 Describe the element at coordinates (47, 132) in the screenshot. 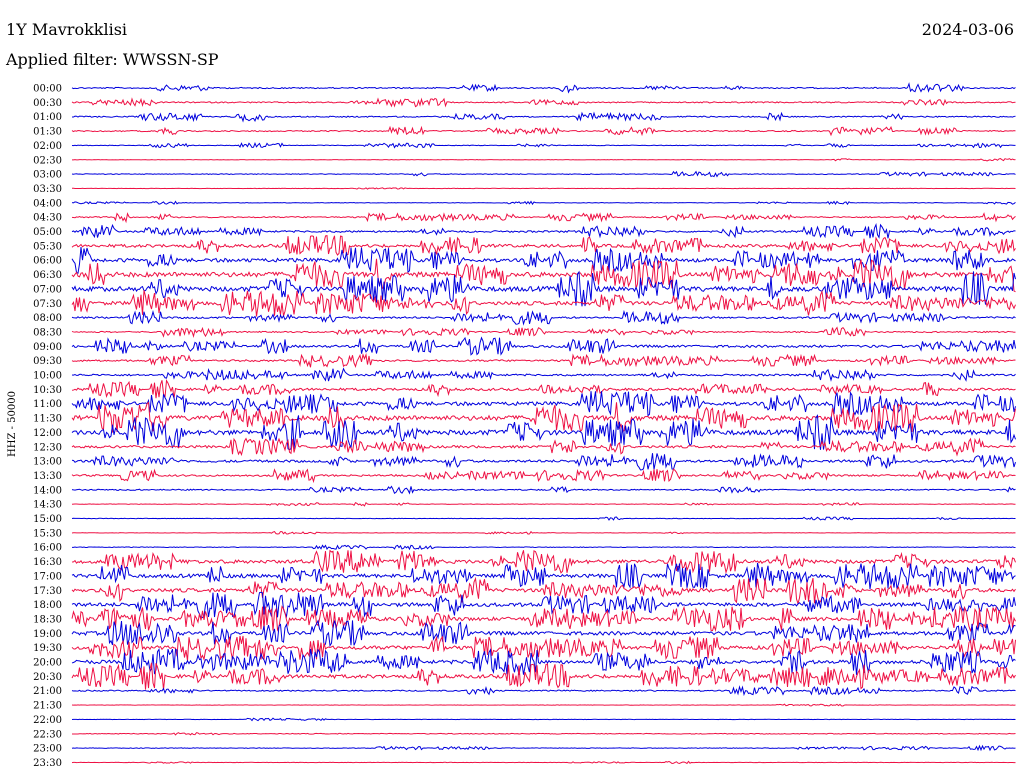

I see `time-tick-label: 01:30` at that location.